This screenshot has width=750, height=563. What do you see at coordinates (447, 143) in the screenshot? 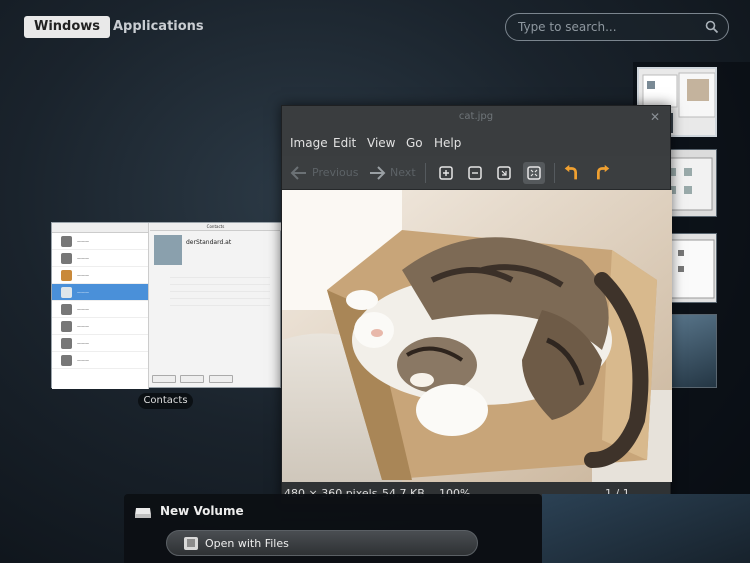
I see `menu-help: Help` at bounding box center [447, 143].